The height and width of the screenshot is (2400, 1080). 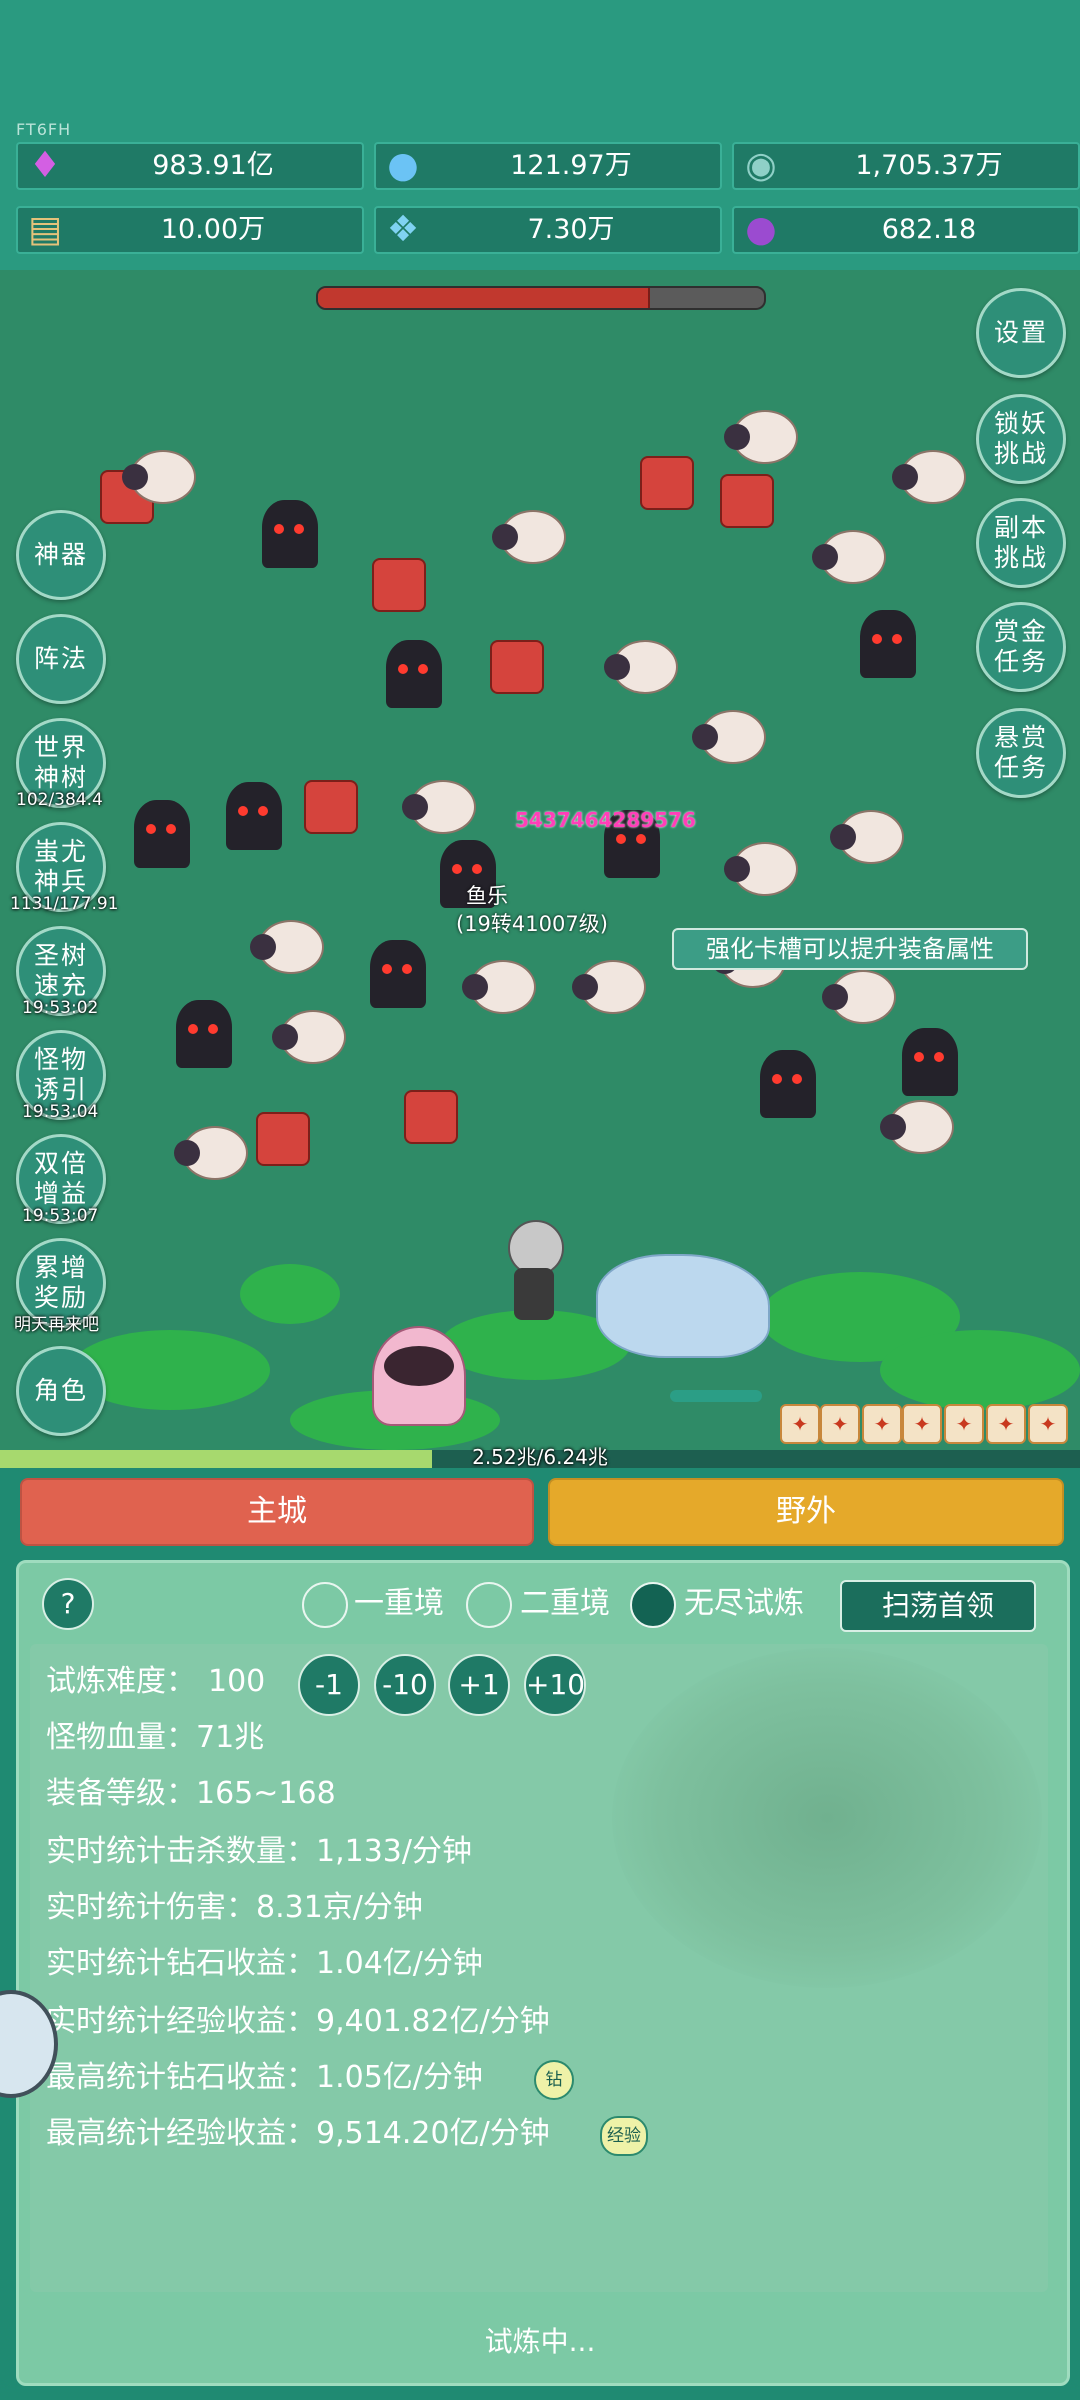 What do you see at coordinates (298, 2021) in the screenshot?
I see `exp-rate-stat: 实时统计经验收益：9,401.82亿/分钟` at bounding box center [298, 2021].